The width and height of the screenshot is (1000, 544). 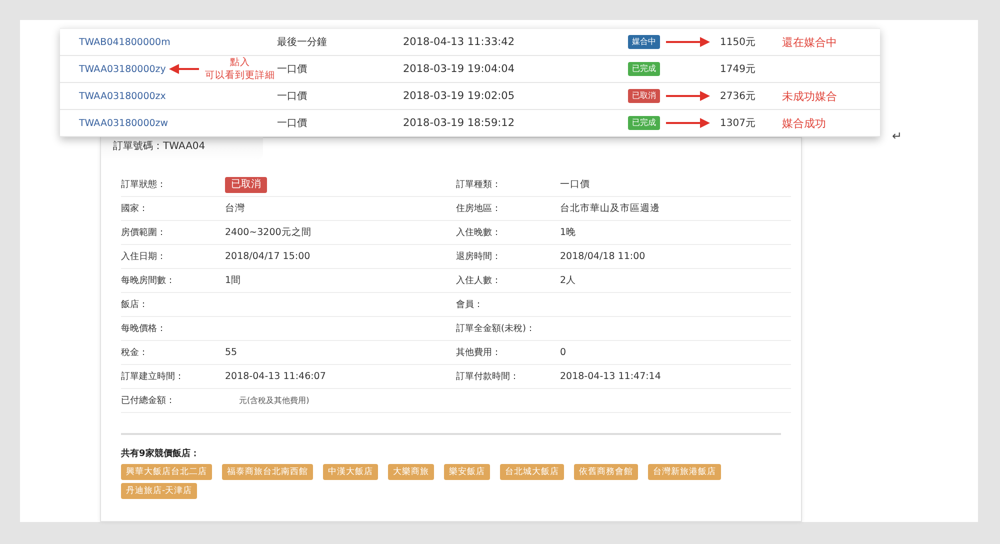 What do you see at coordinates (610, 208) in the screenshot?
I see `field-value: 台北市華山及市區週邊` at bounding box center [610, 208].